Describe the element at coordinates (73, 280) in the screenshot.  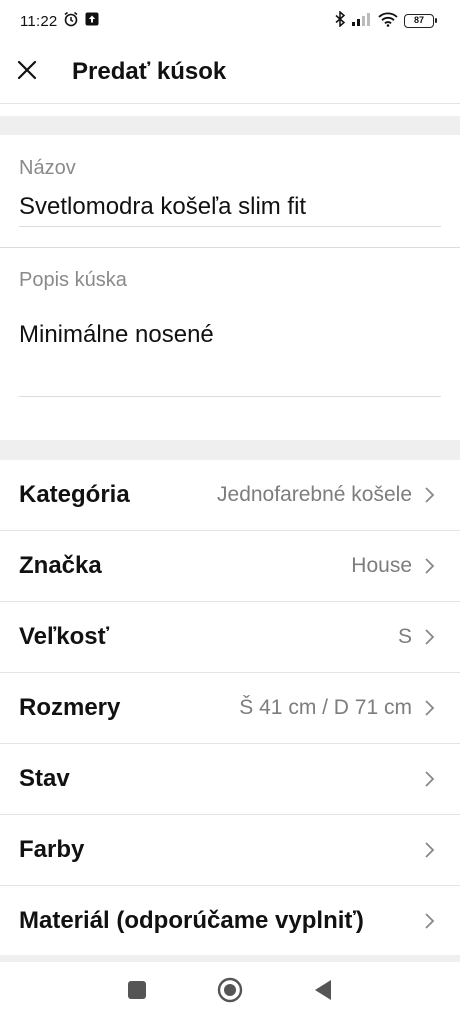
I see `description-field-label: Popis kúska` at that location.